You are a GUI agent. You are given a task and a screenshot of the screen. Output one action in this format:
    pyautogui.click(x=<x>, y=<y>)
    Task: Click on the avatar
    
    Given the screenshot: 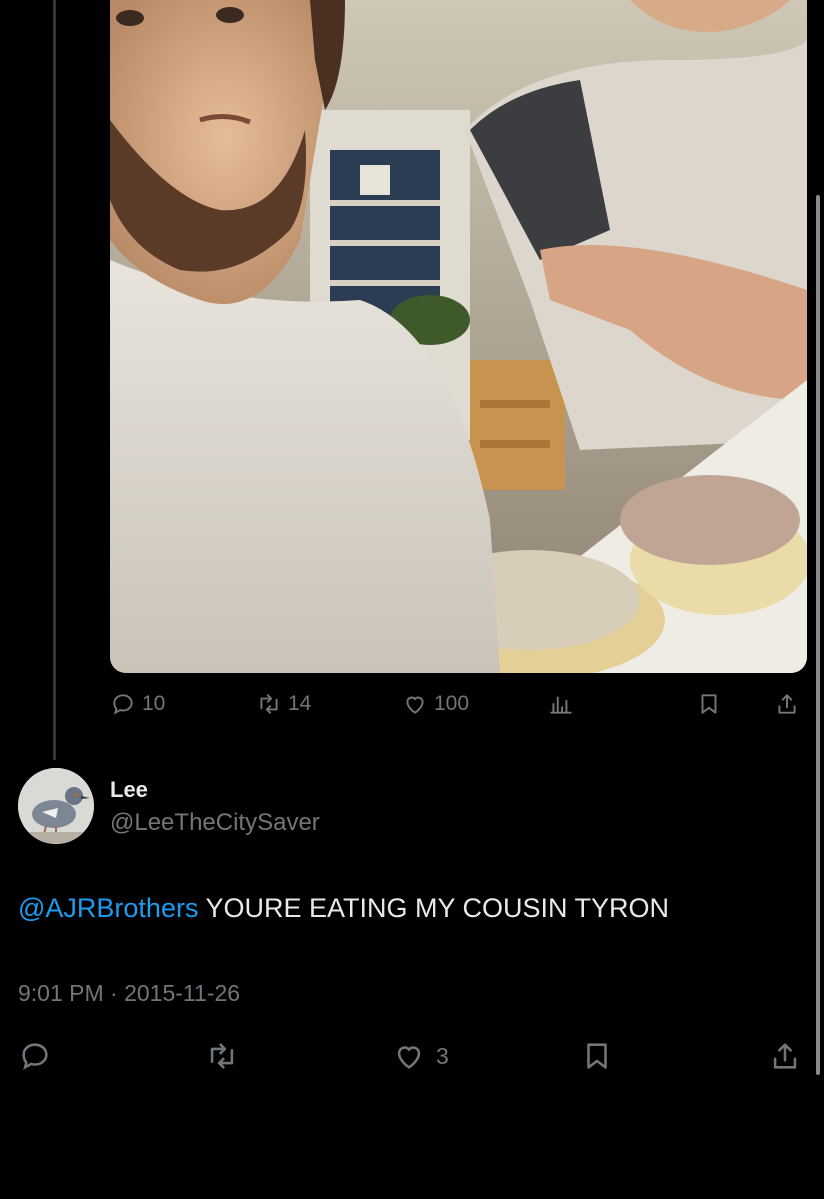 What is the action you would take?
    pyautogui.click(x=56, y=806)
    